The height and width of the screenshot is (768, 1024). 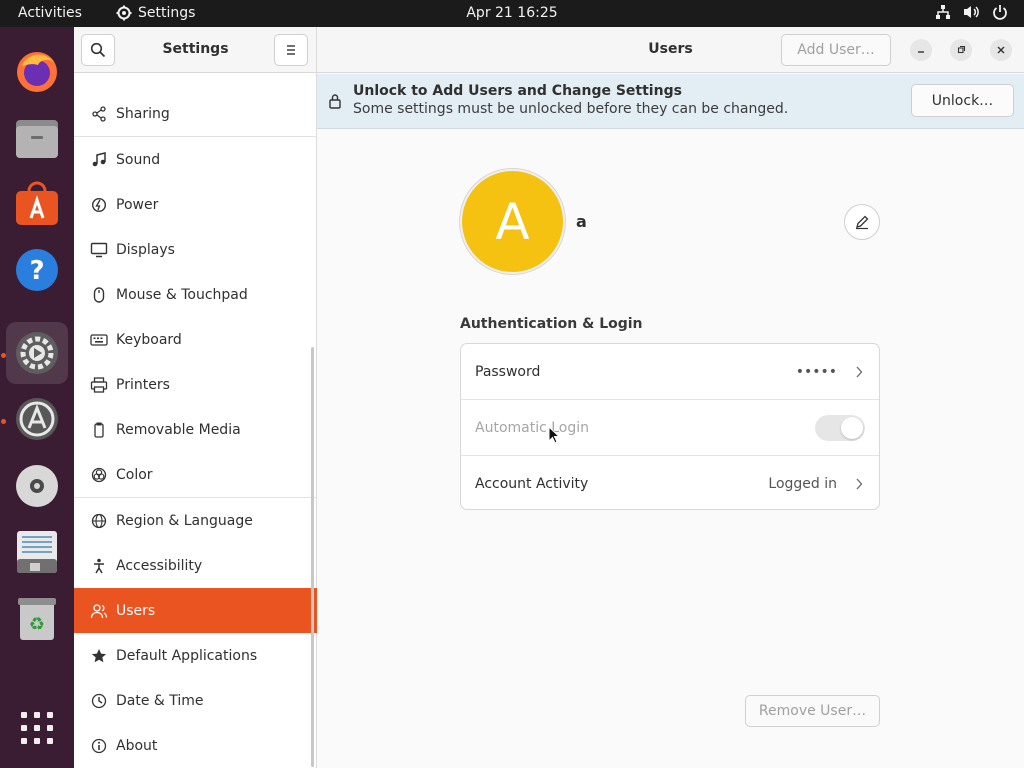 I want to click on password-row: Password •••••, so click(x=670, y=371).